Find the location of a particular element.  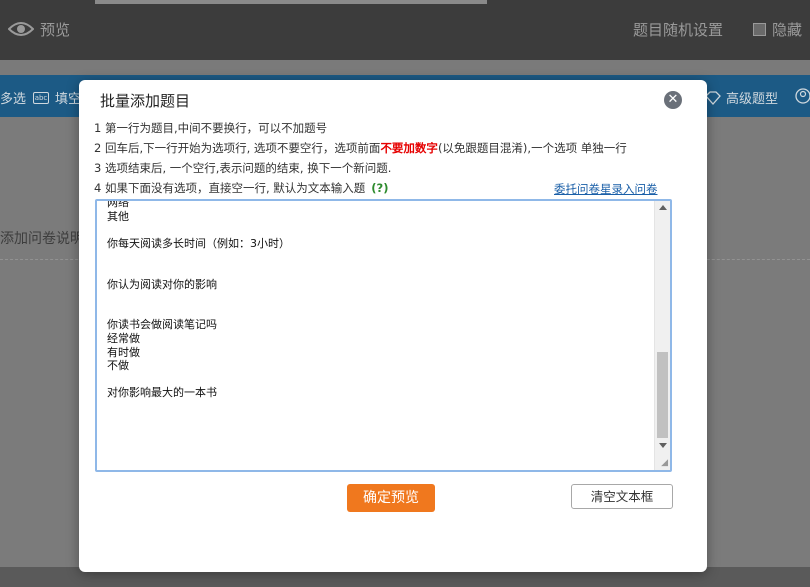

textarea-line: 不做 is located at coordinates (118, 366).